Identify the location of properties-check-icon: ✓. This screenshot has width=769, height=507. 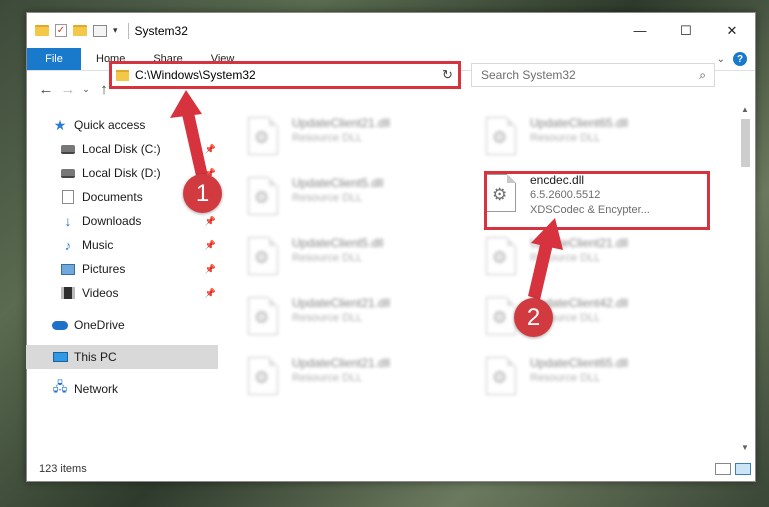
(61, 30).